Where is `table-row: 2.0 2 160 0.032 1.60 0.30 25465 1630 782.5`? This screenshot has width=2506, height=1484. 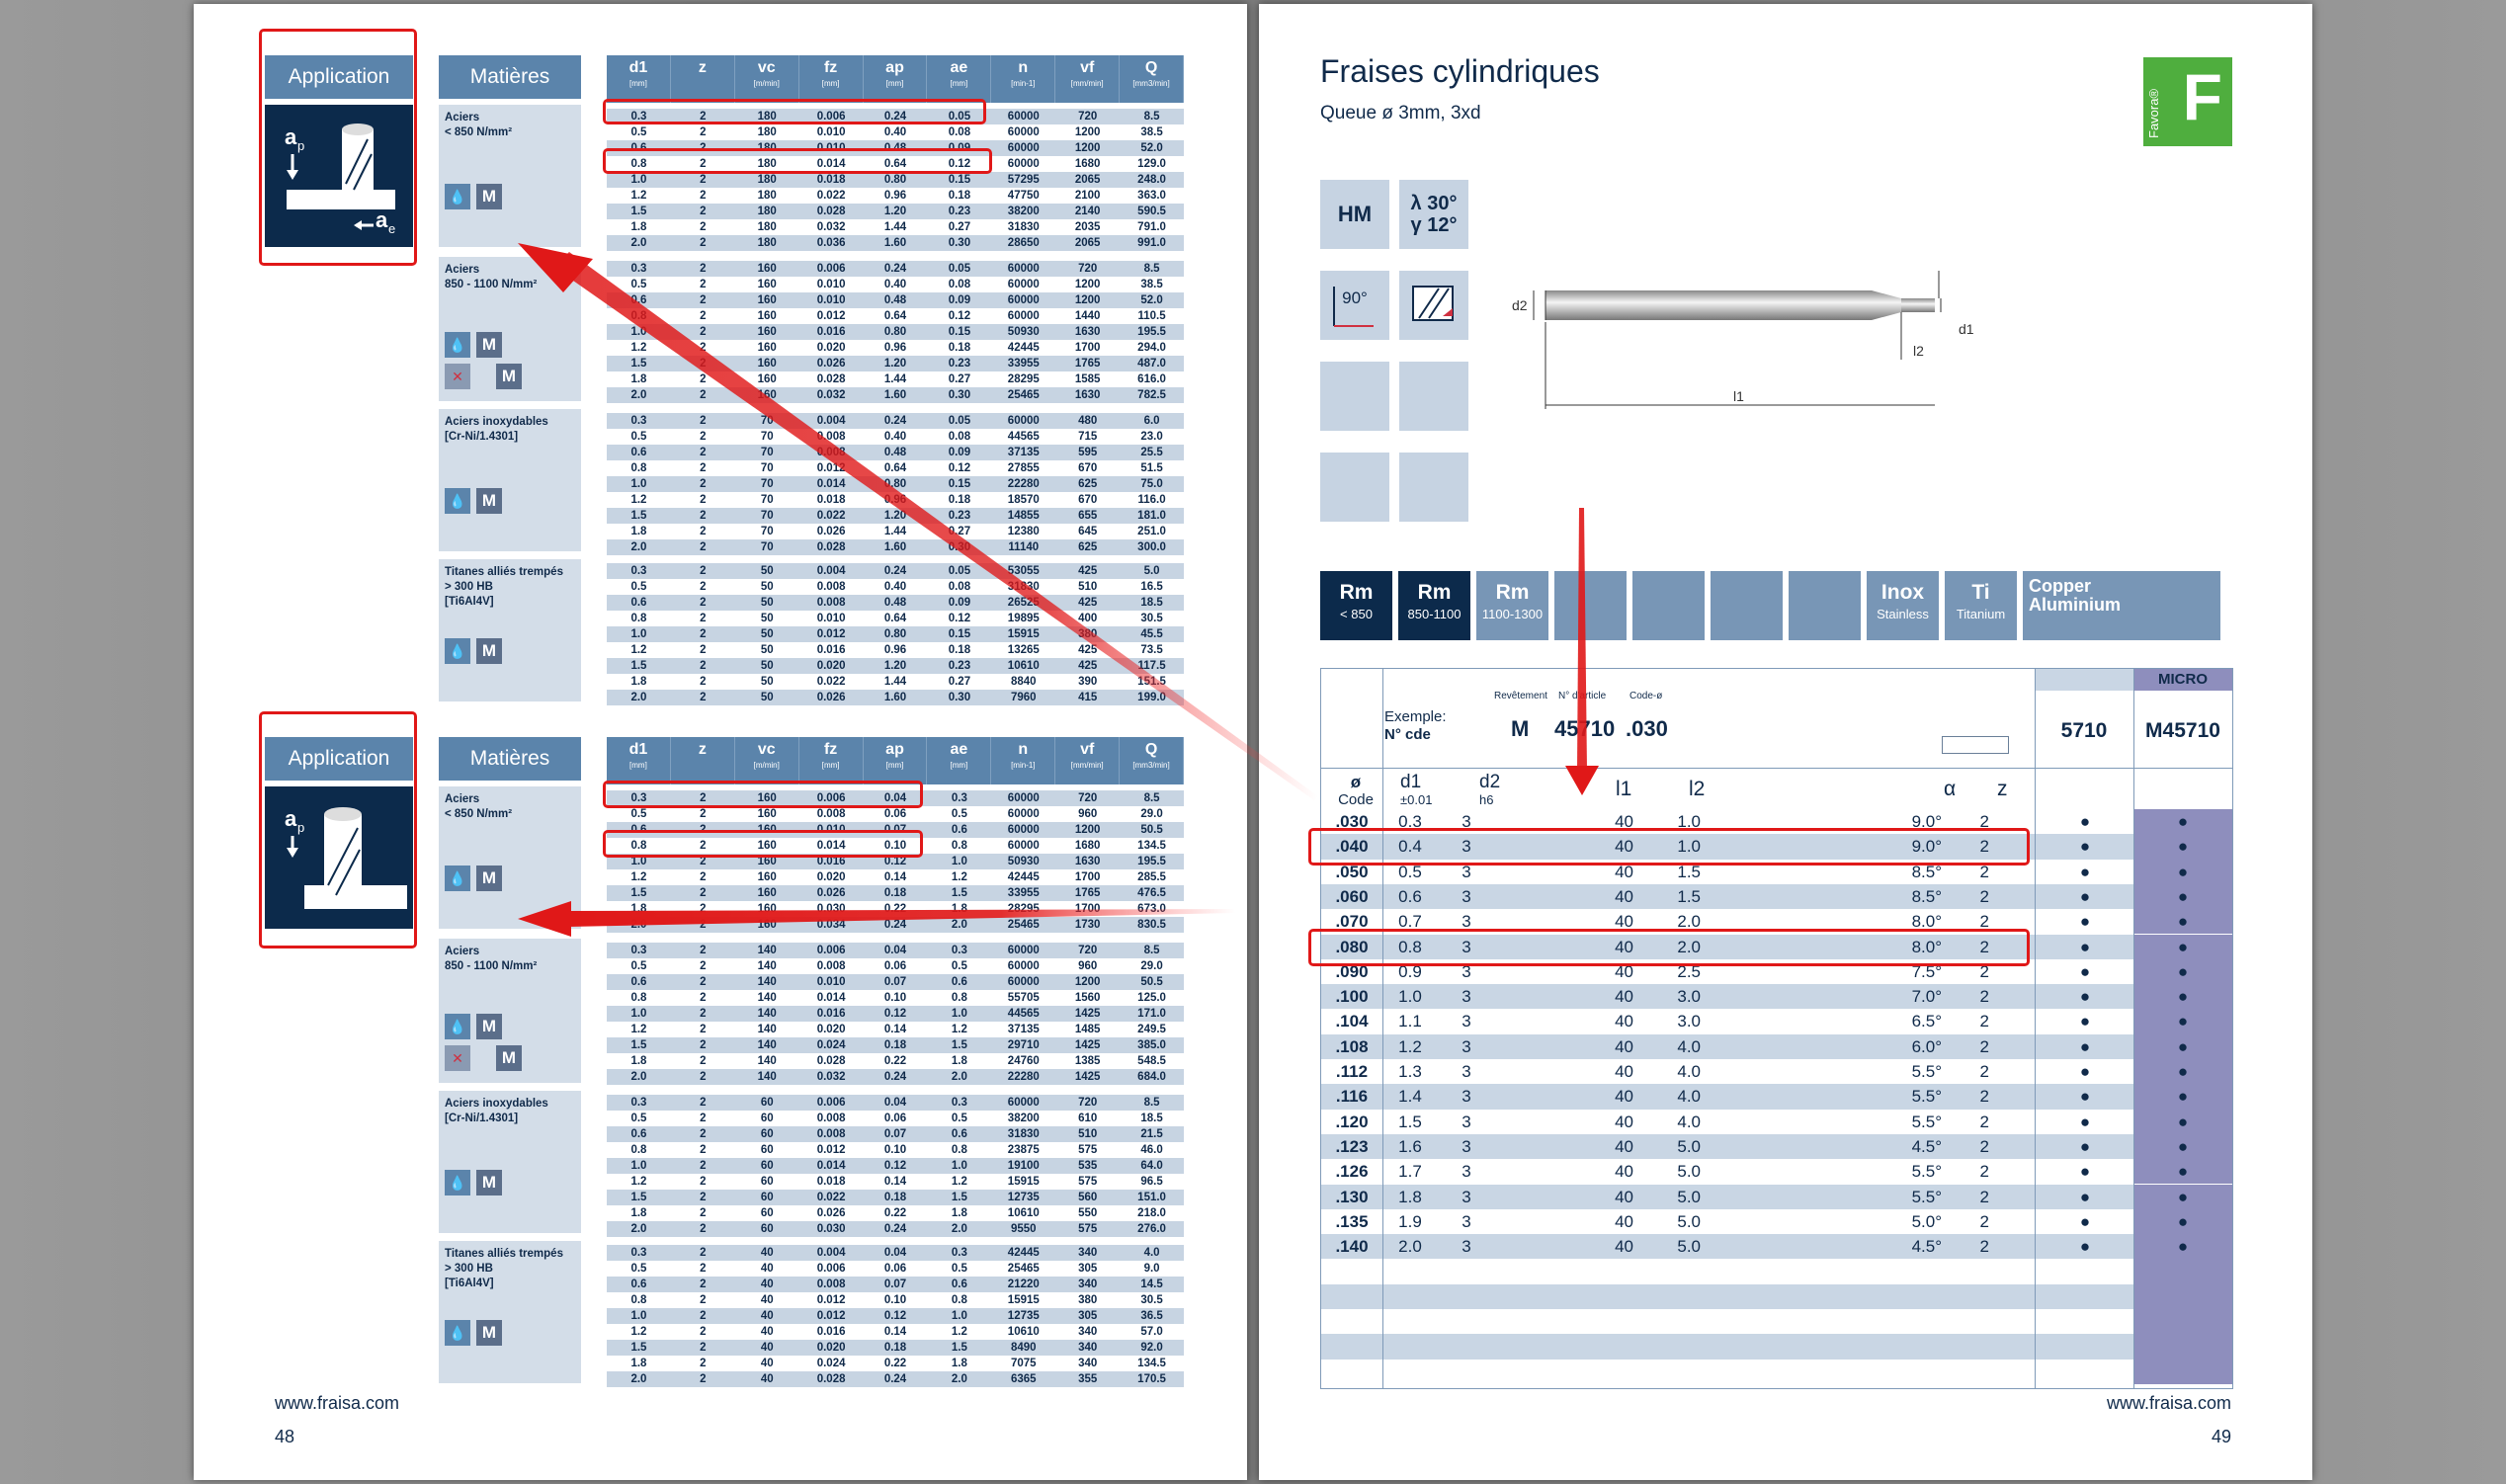 table-row: 2.0 2 160 0.032 1.60 0.30 25465 1630 782.5 is located at coordinates (895, 395).